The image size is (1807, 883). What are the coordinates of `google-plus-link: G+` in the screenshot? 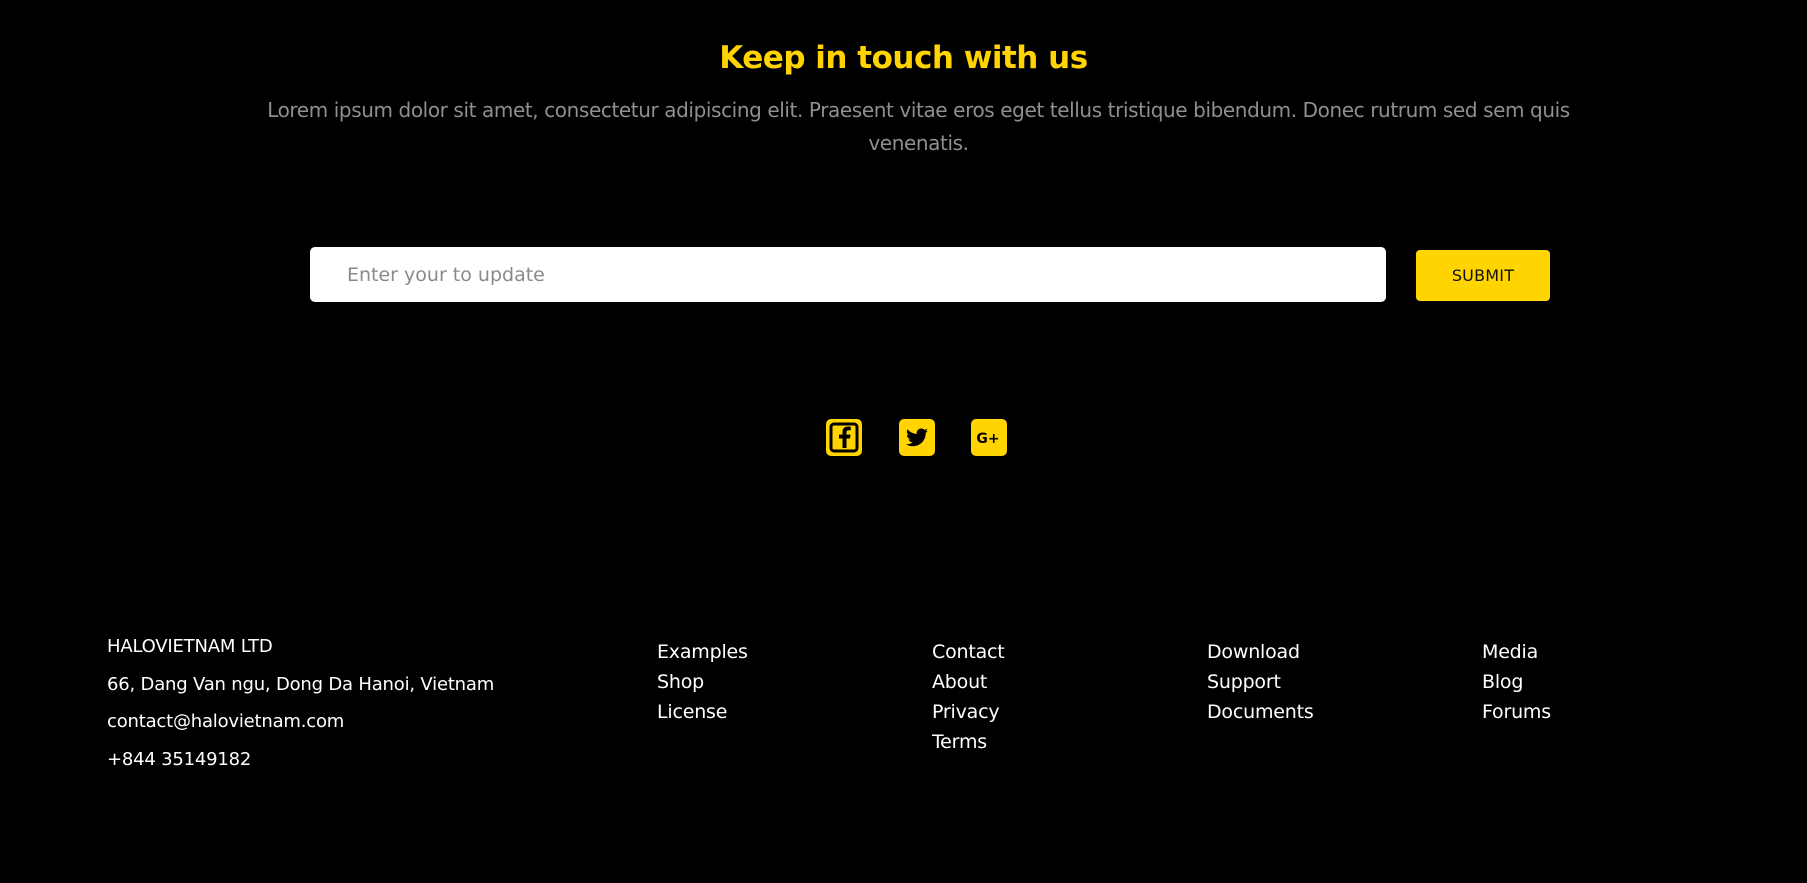 It's located at (989, 437).